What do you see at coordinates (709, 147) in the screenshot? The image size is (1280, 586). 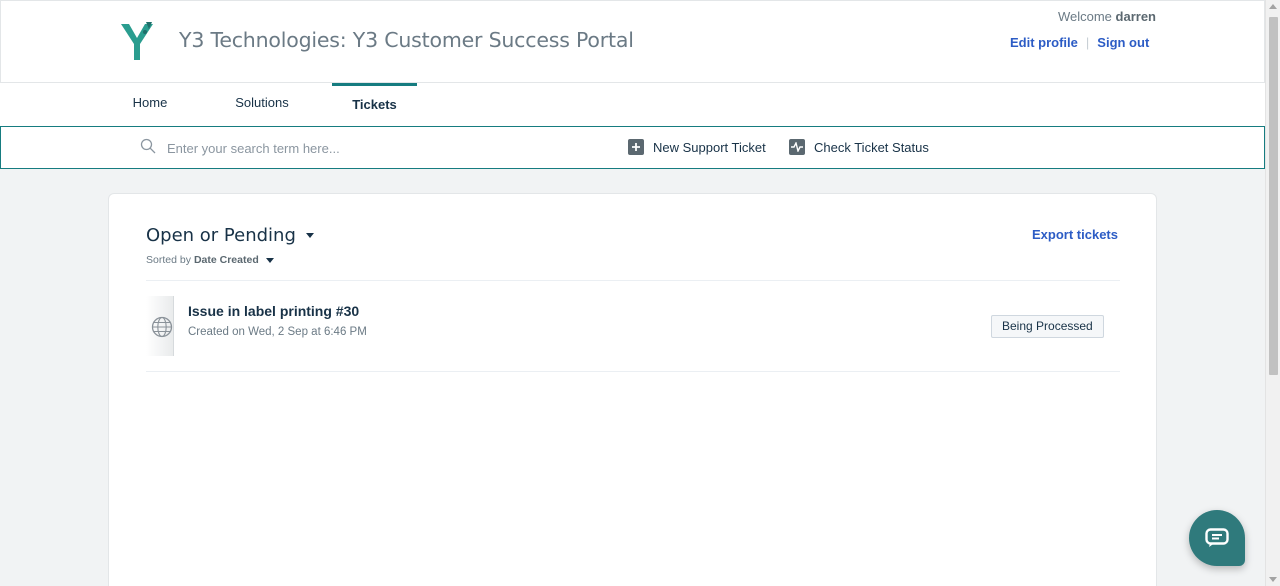 I see `new-support-ticket-label: New Support Ticket` at bounding box center [709, 147].